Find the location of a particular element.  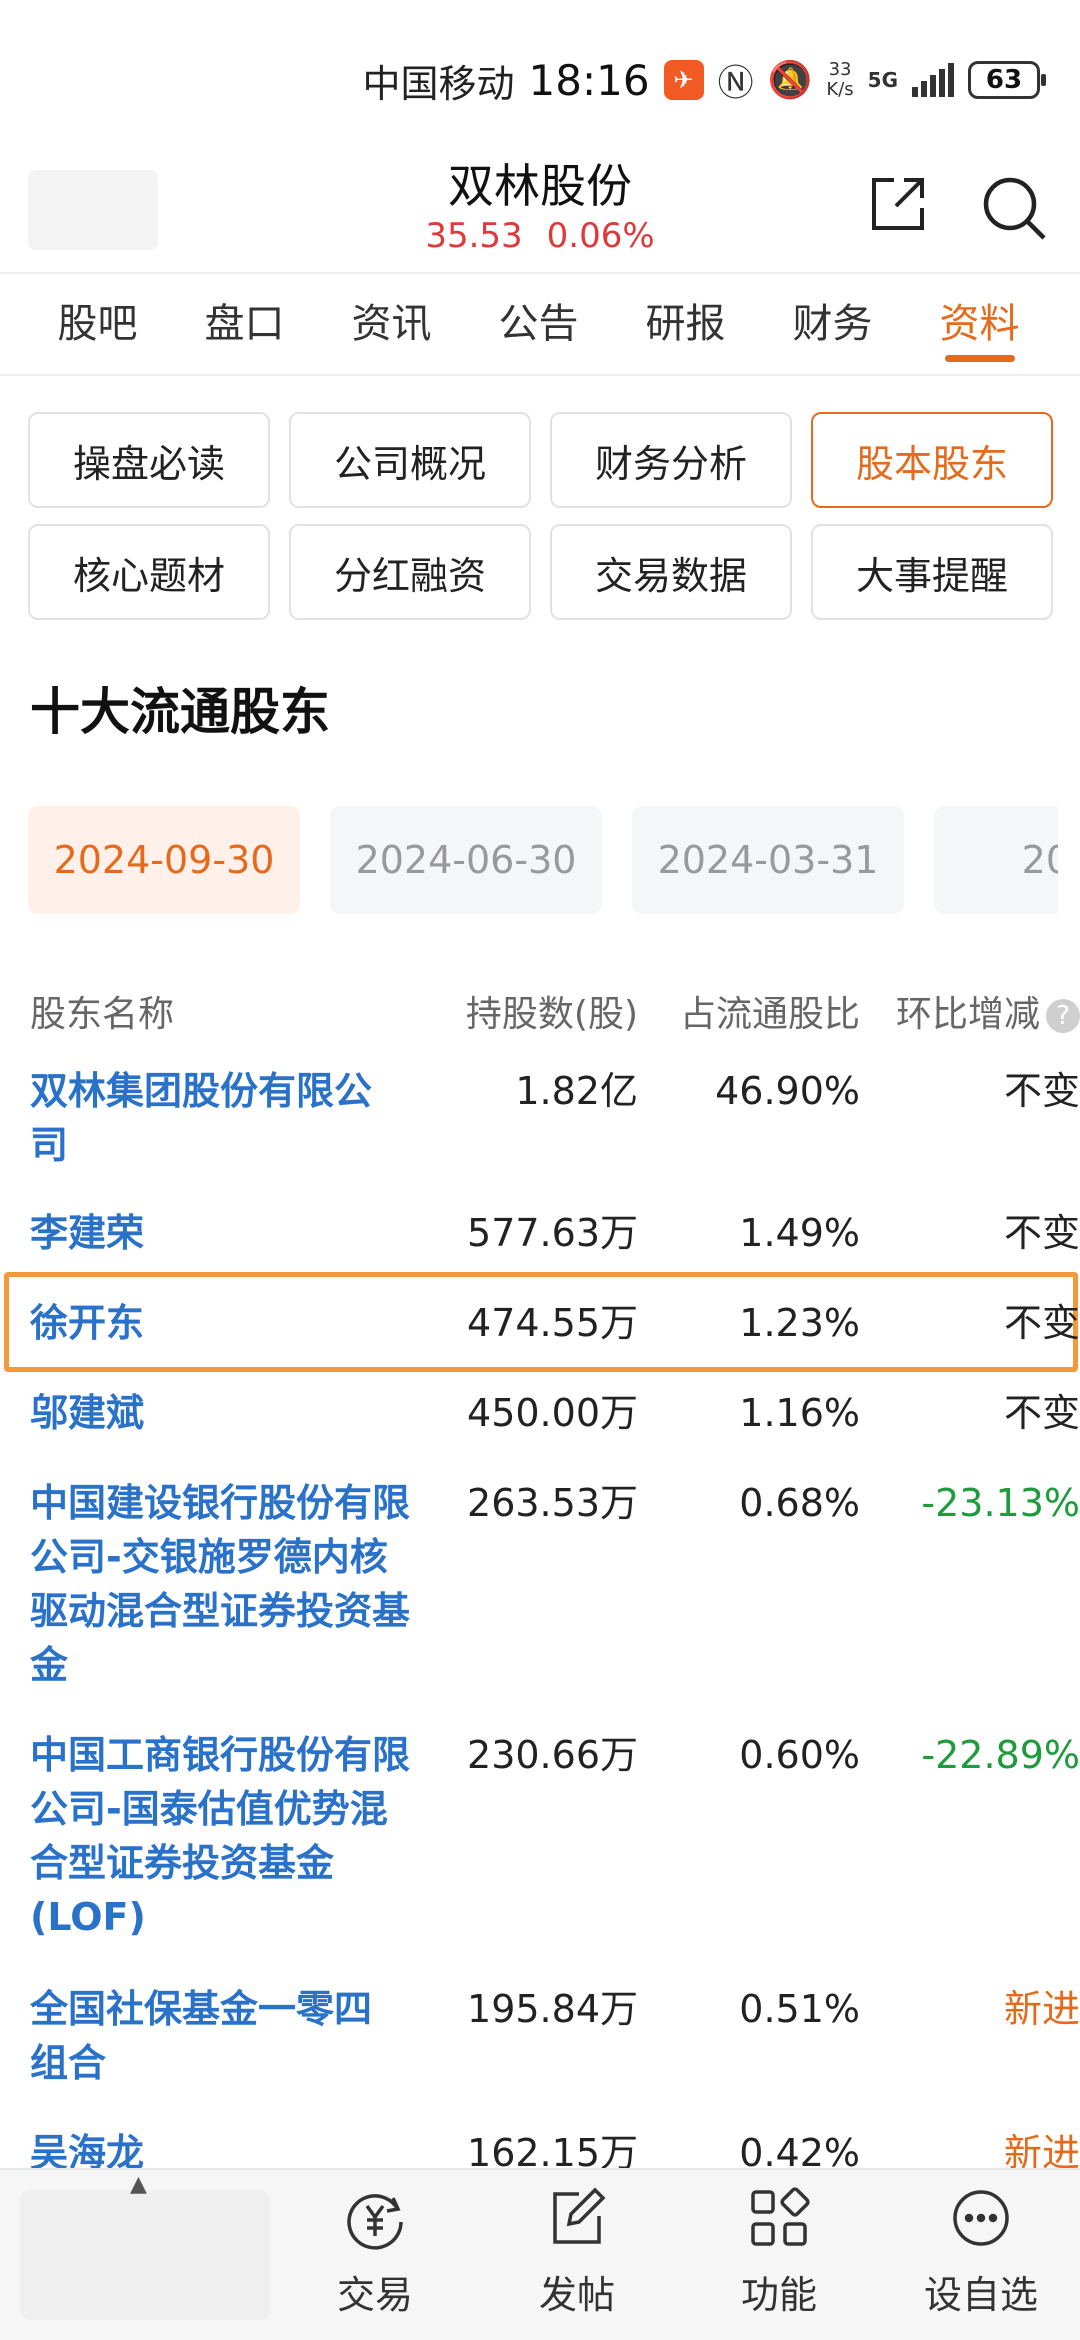

header-holding: 持股数(股) is located at coordinates (551, 1014).